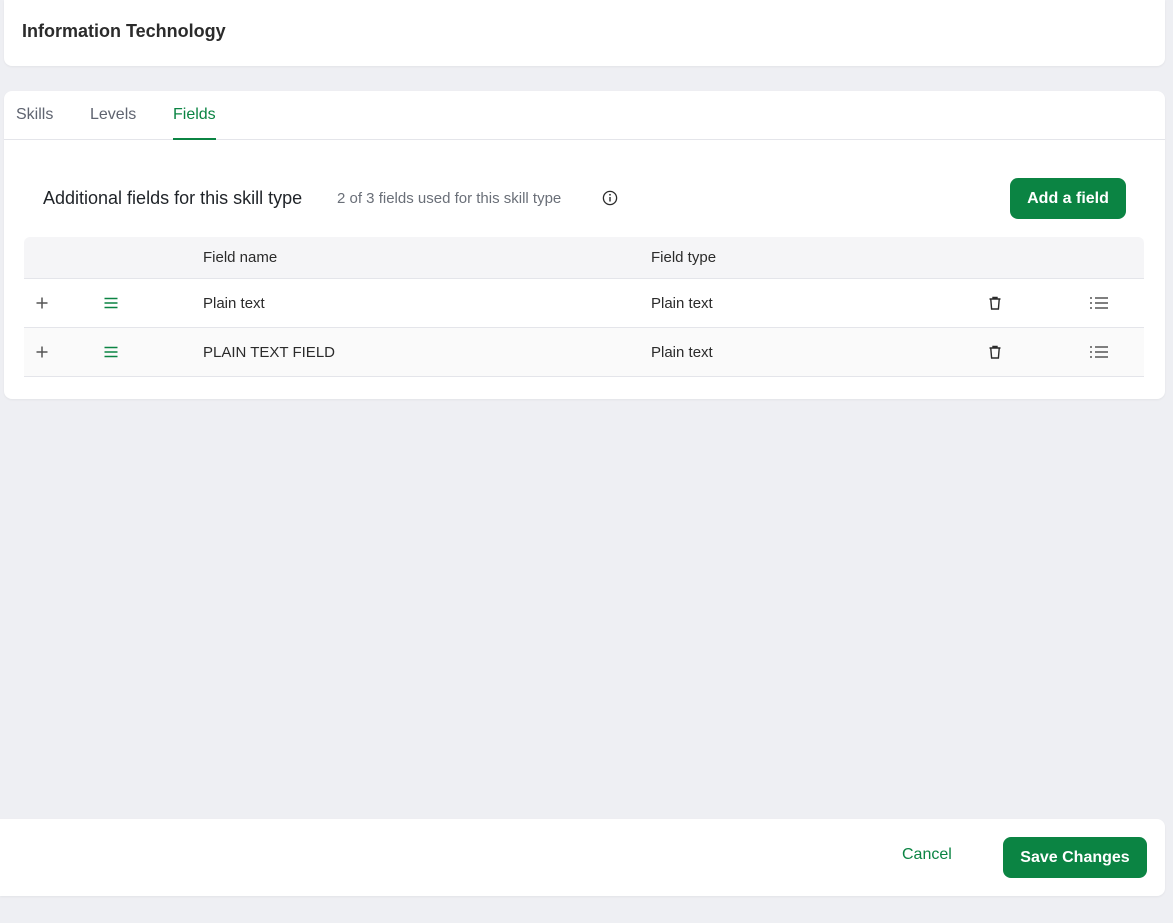  Describe the element at coordinates (582, 857) in the screenshot. I see `footer-bar: Cancel Save Changes` at that location.